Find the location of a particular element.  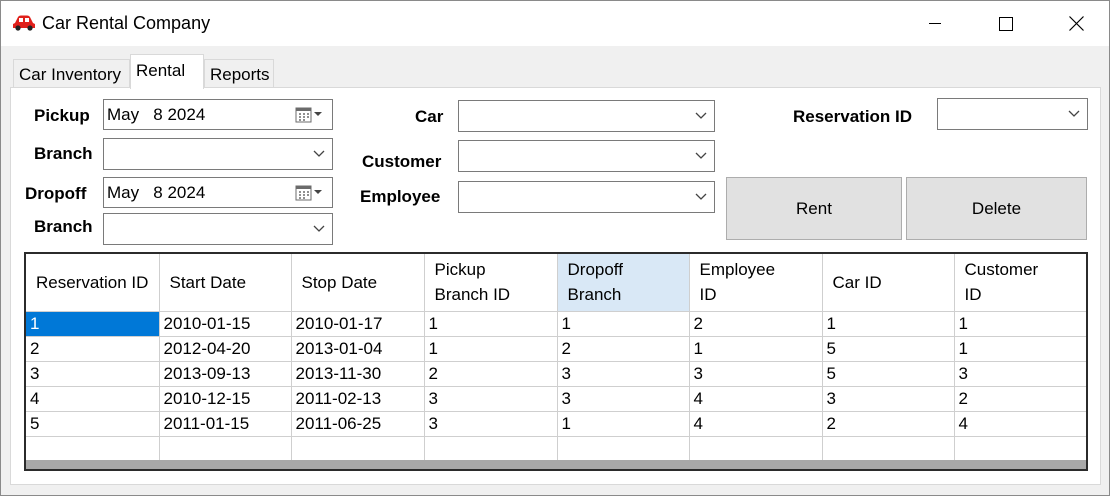

table-row: 2 2012-04-20 2013-01-04 1 2 1 5 1 is located at coordinates (556, 349).